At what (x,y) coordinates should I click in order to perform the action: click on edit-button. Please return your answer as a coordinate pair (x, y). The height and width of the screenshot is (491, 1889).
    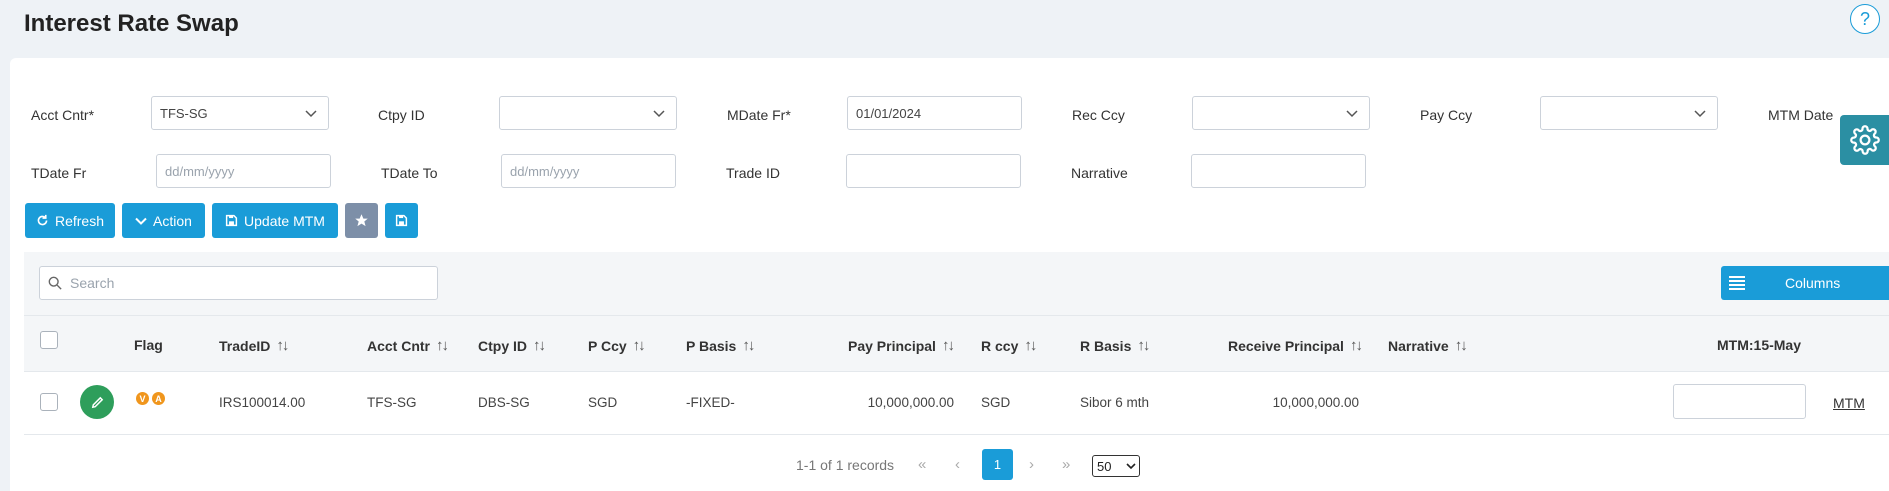
    Looking at the image, I should click on (97, 402).